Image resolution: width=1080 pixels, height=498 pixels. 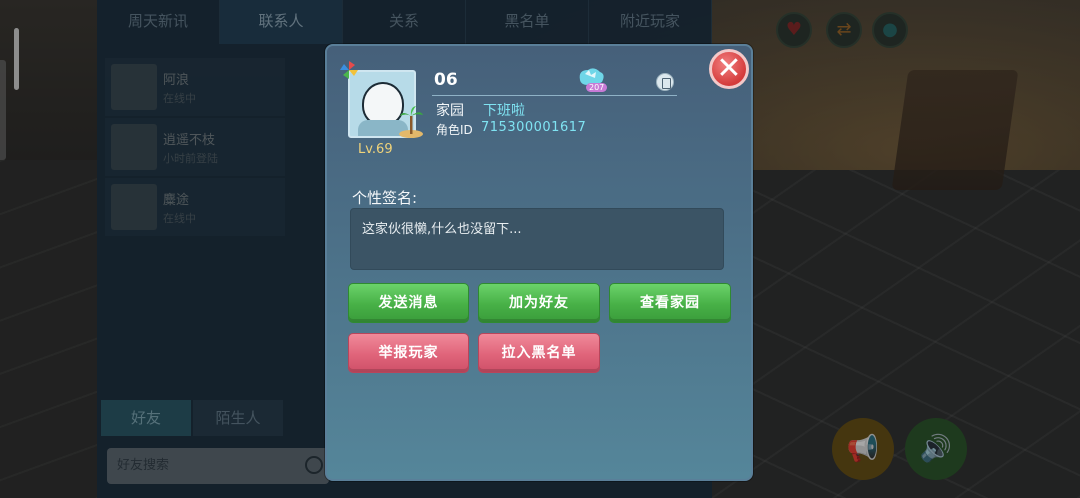 What do you see at coordinates (539, 303) in the screenshot?
I see `add-friend-button: 加为好友` at bounding box center [539, 303].